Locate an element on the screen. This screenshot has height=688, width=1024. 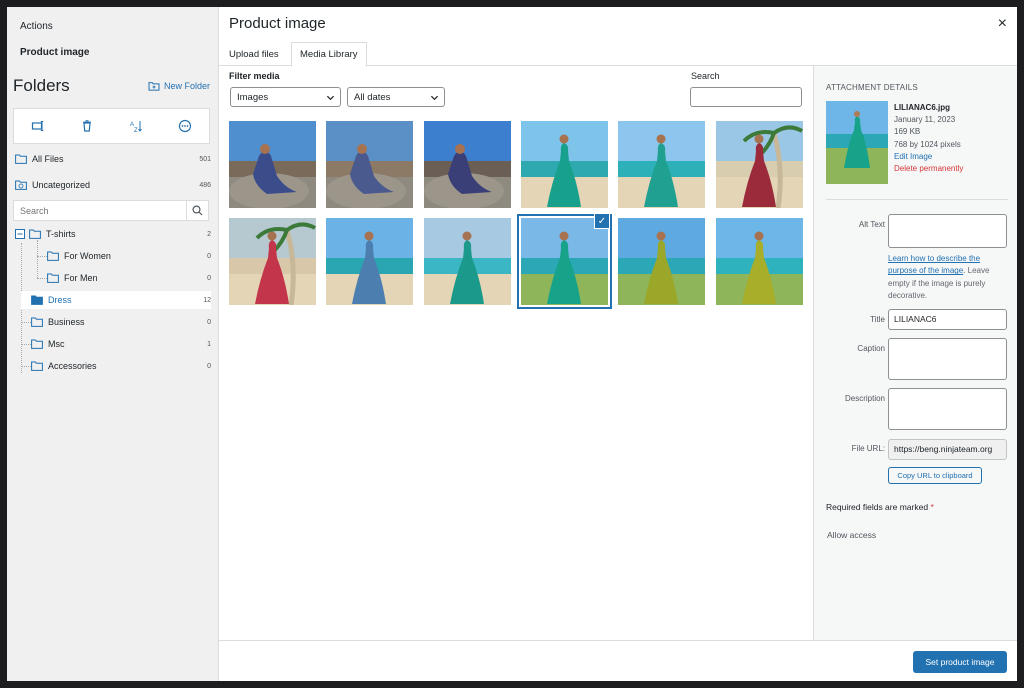
folder-label: Dress is located at coordinates (60, 300).